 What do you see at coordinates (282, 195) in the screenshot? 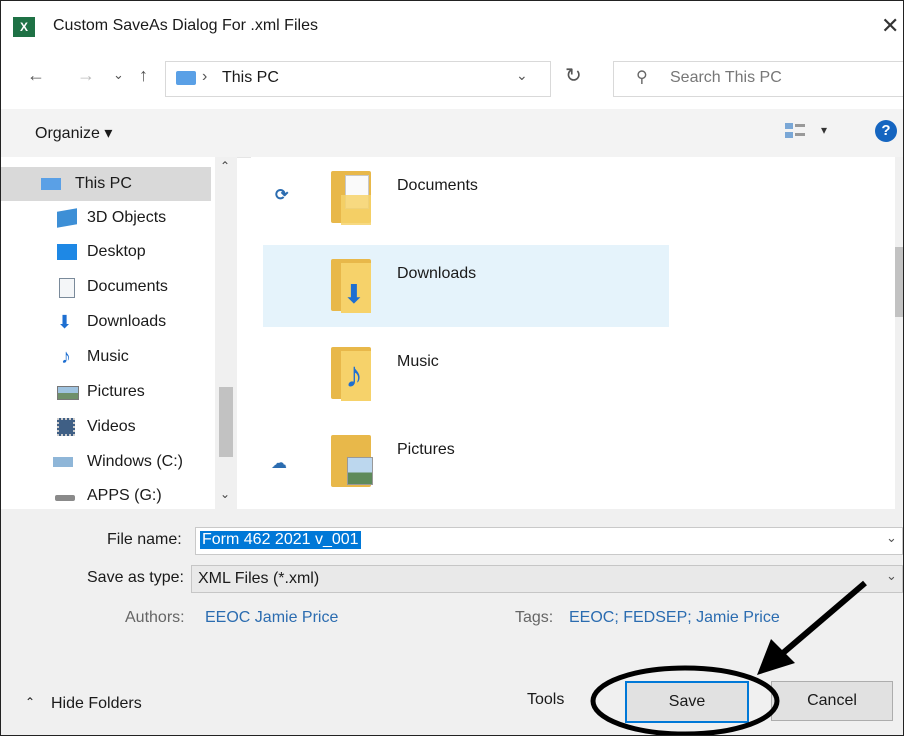
I see `sync-icon: ⟳` at bounding box center [282, 195].